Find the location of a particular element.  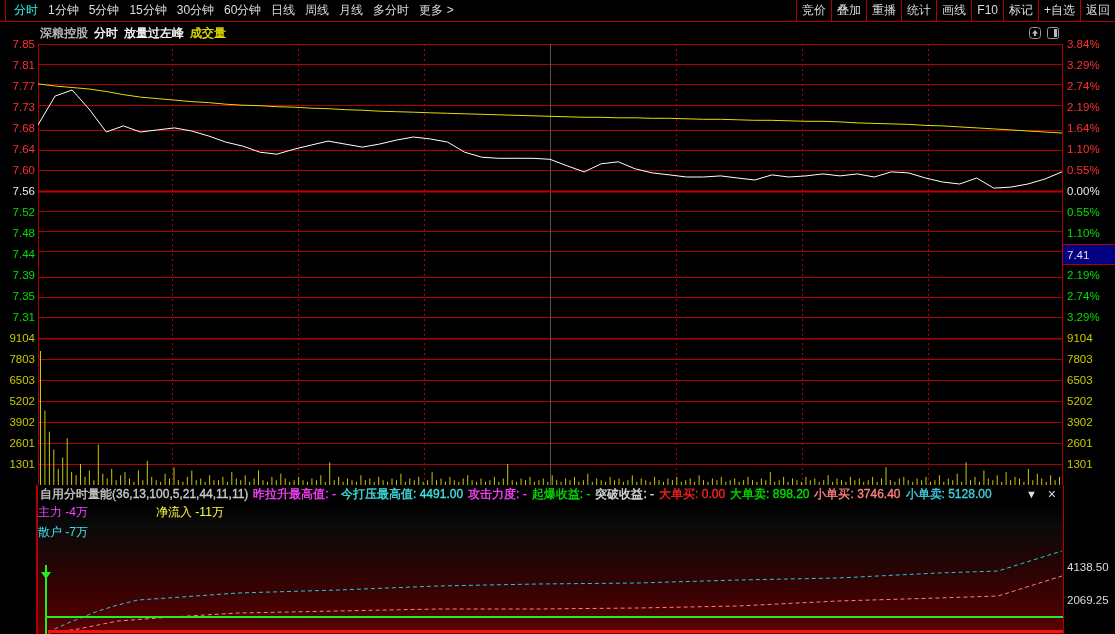

percent-axis-label: 3.84% is located at coordinates (1083, 44).